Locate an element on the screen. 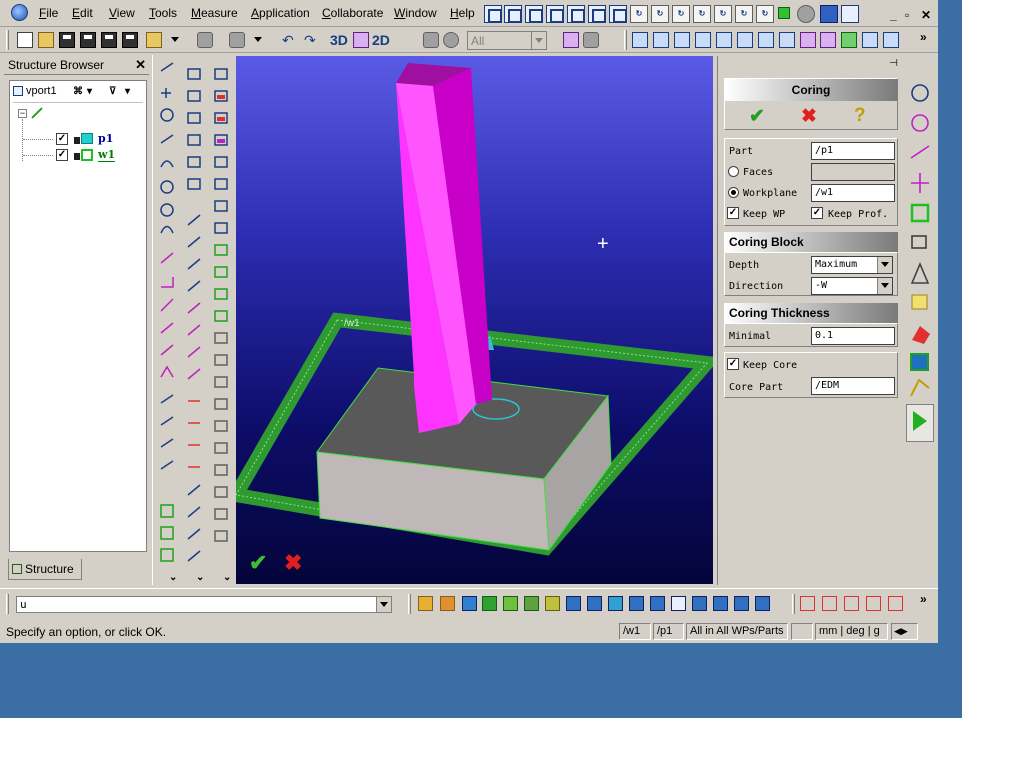 The width and height of the screenshot is (1024, 768). view-grid-icon is located at coordinates (787, 40).